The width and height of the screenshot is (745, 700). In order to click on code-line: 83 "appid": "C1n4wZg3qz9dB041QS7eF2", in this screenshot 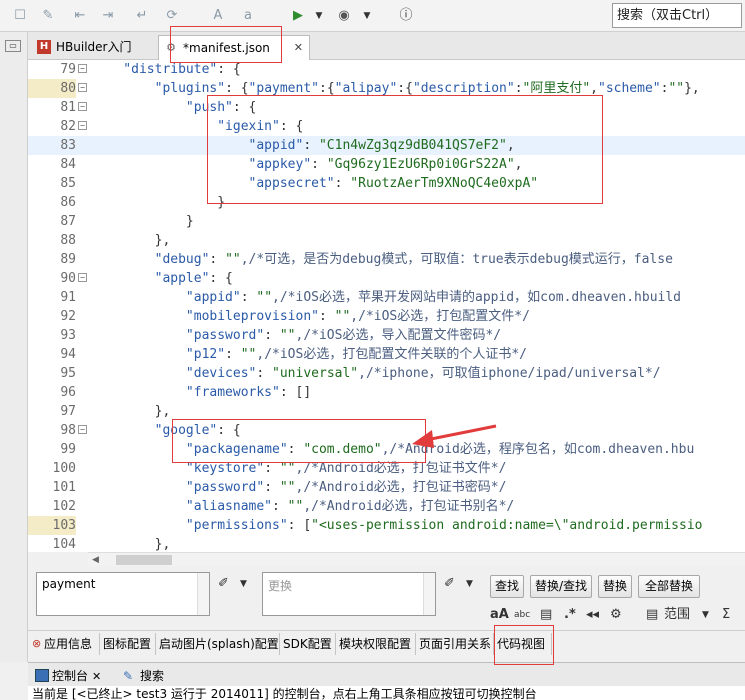, I will do `click(386, 145)`.